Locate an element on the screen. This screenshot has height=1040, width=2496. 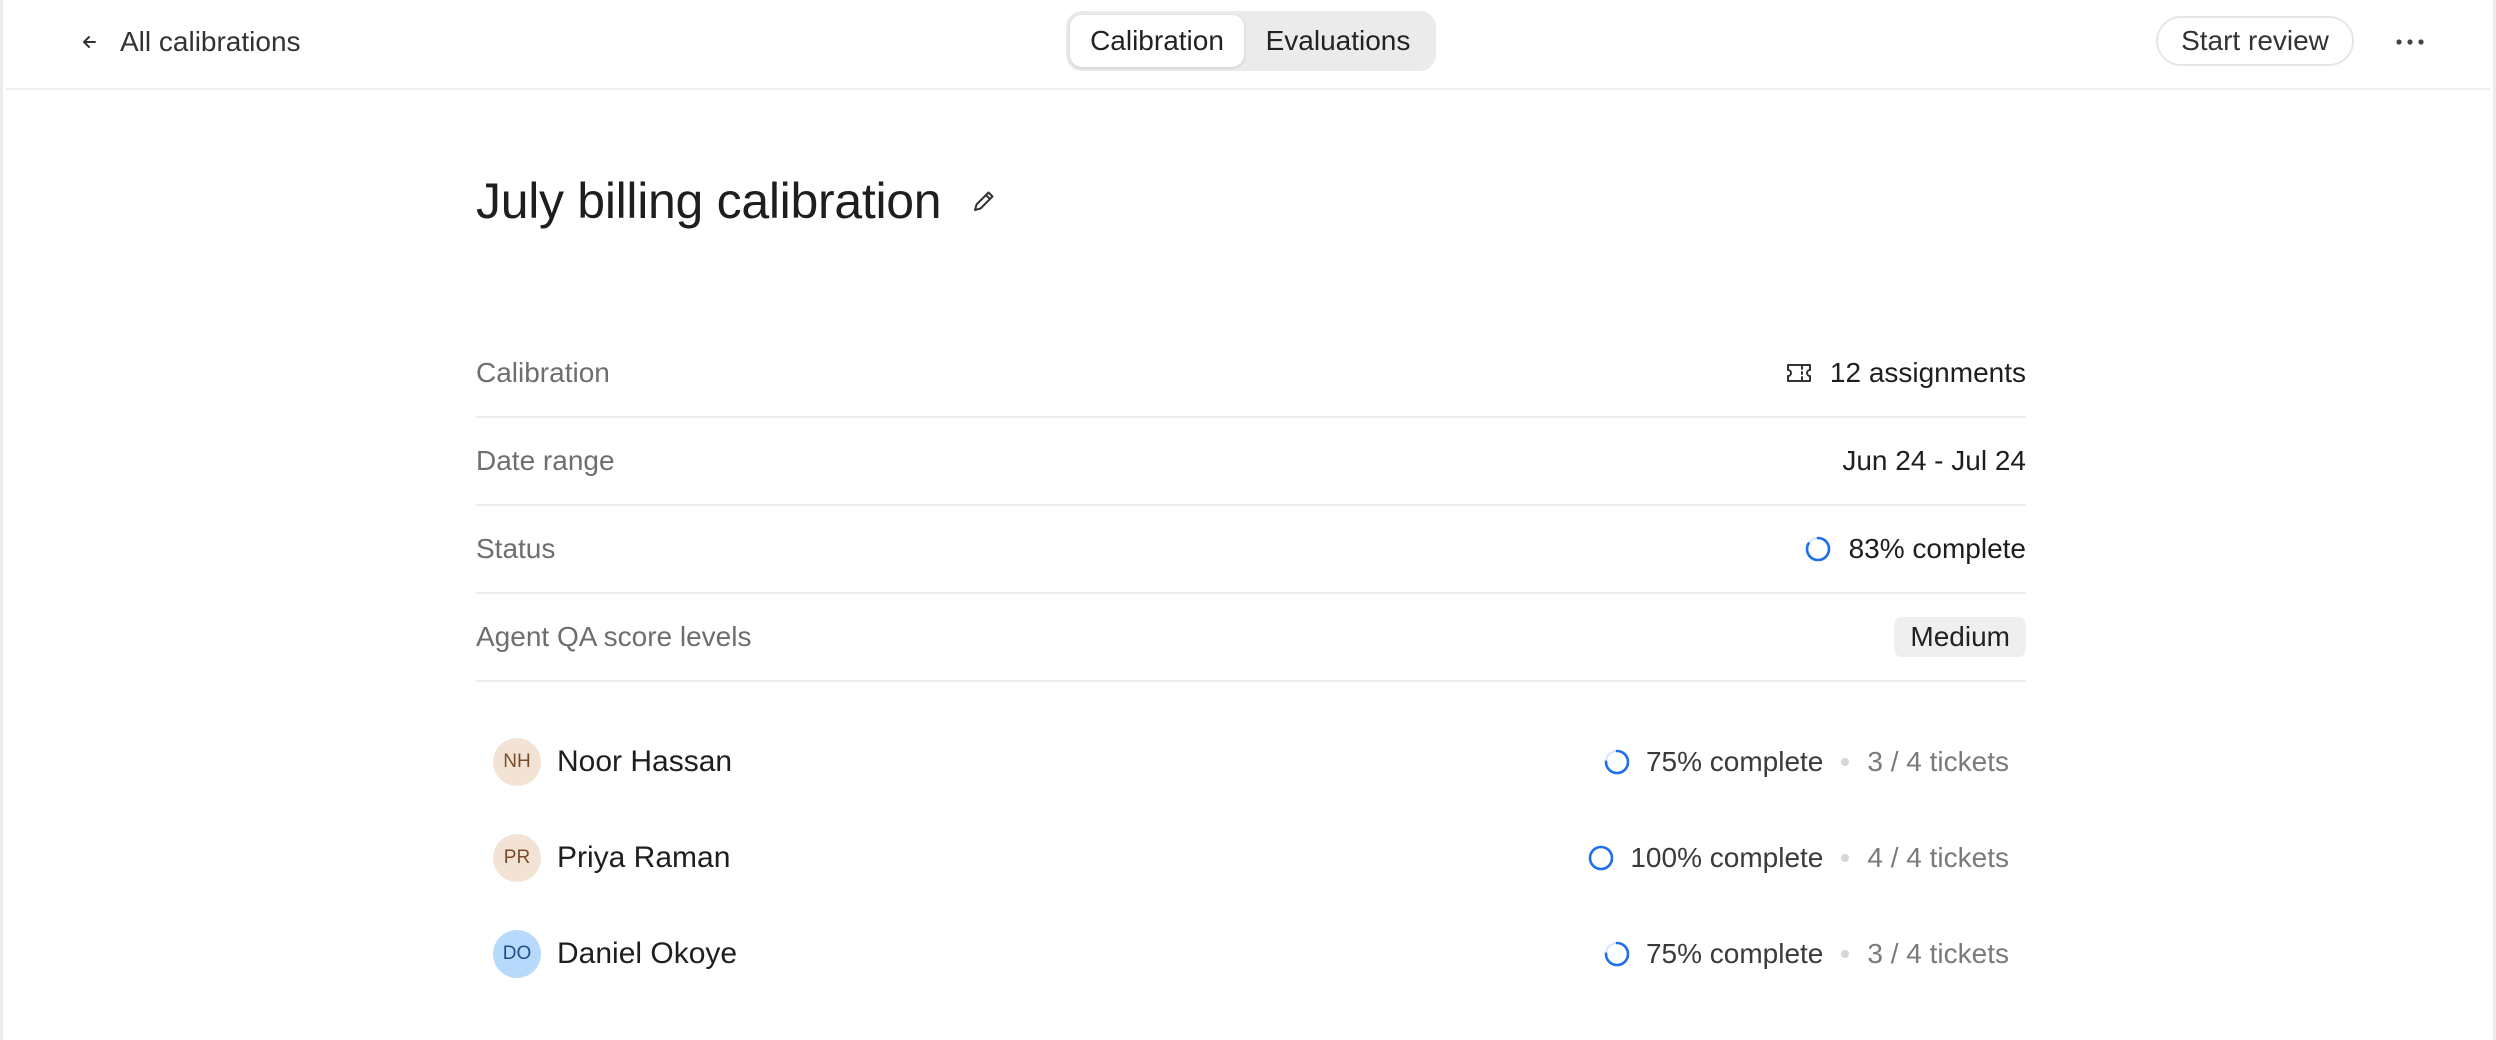
property-value: 12 assignments is located at coordinates (1905, 373).